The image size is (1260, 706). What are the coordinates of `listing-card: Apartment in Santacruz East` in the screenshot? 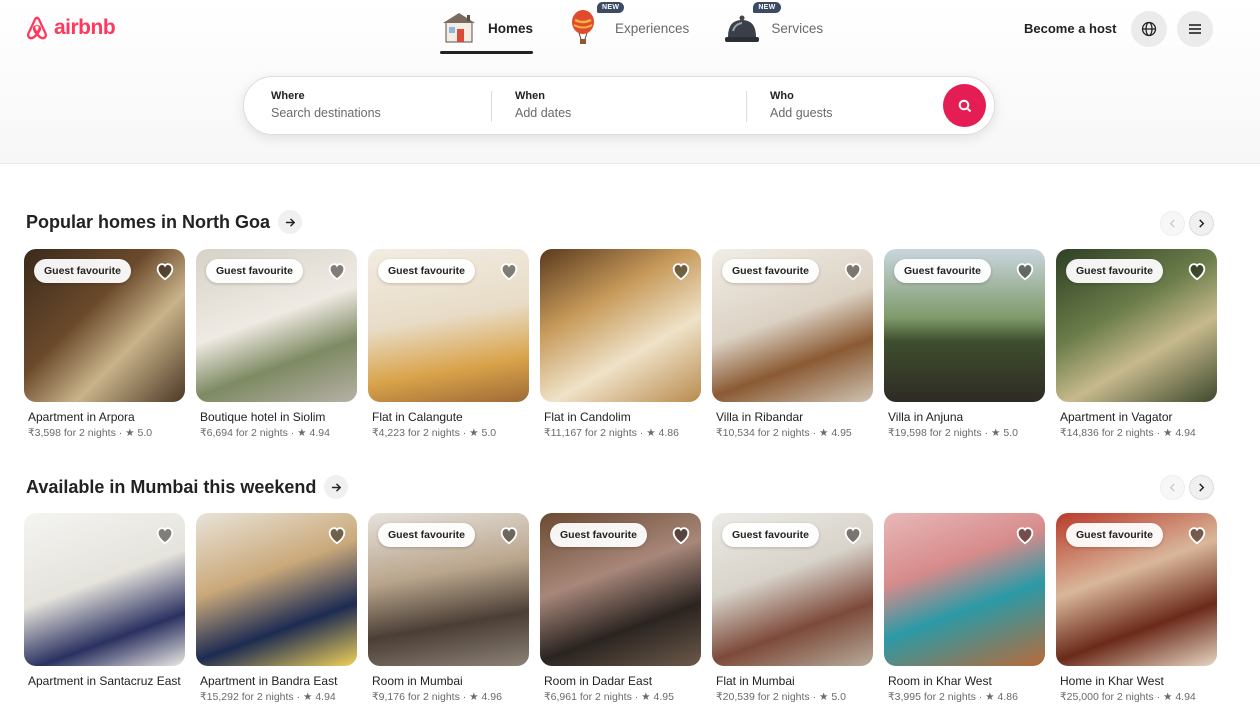 It's located at (104, 608).